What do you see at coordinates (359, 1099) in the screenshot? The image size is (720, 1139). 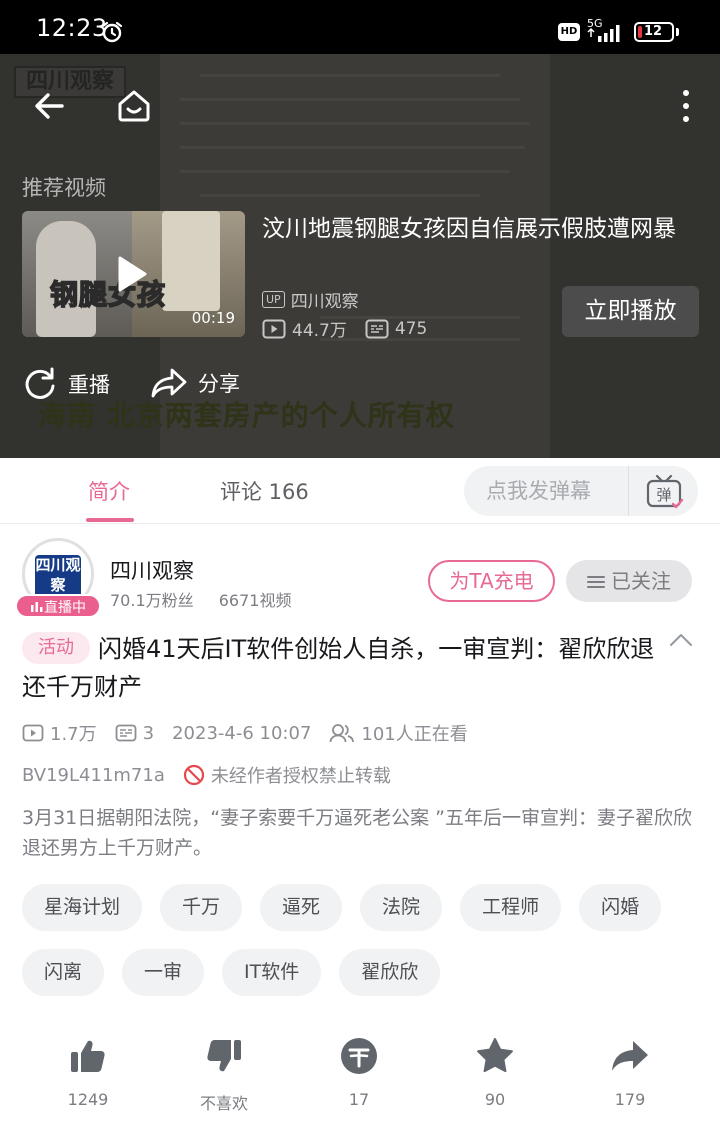 I see `coin-count: 17` at bounding box center [359, 1099].